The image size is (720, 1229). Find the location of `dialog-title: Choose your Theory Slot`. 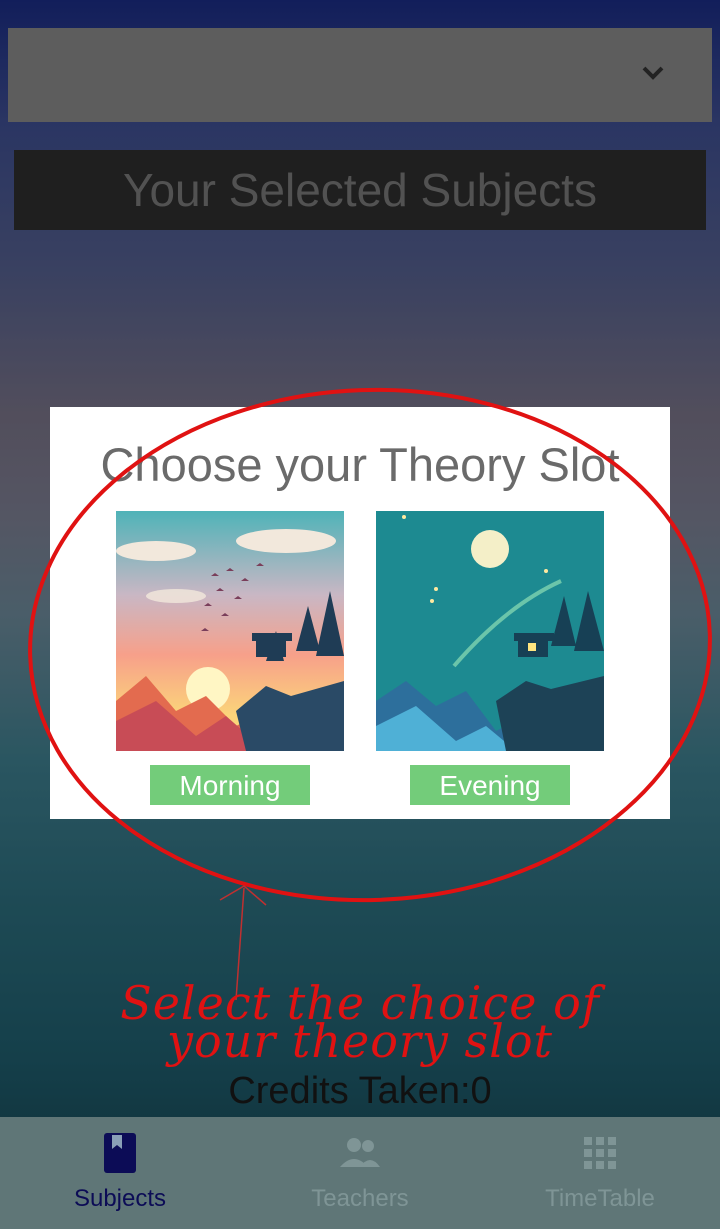

dialog-title: Choose your Theory Slot is located at coordinates (360, 464).